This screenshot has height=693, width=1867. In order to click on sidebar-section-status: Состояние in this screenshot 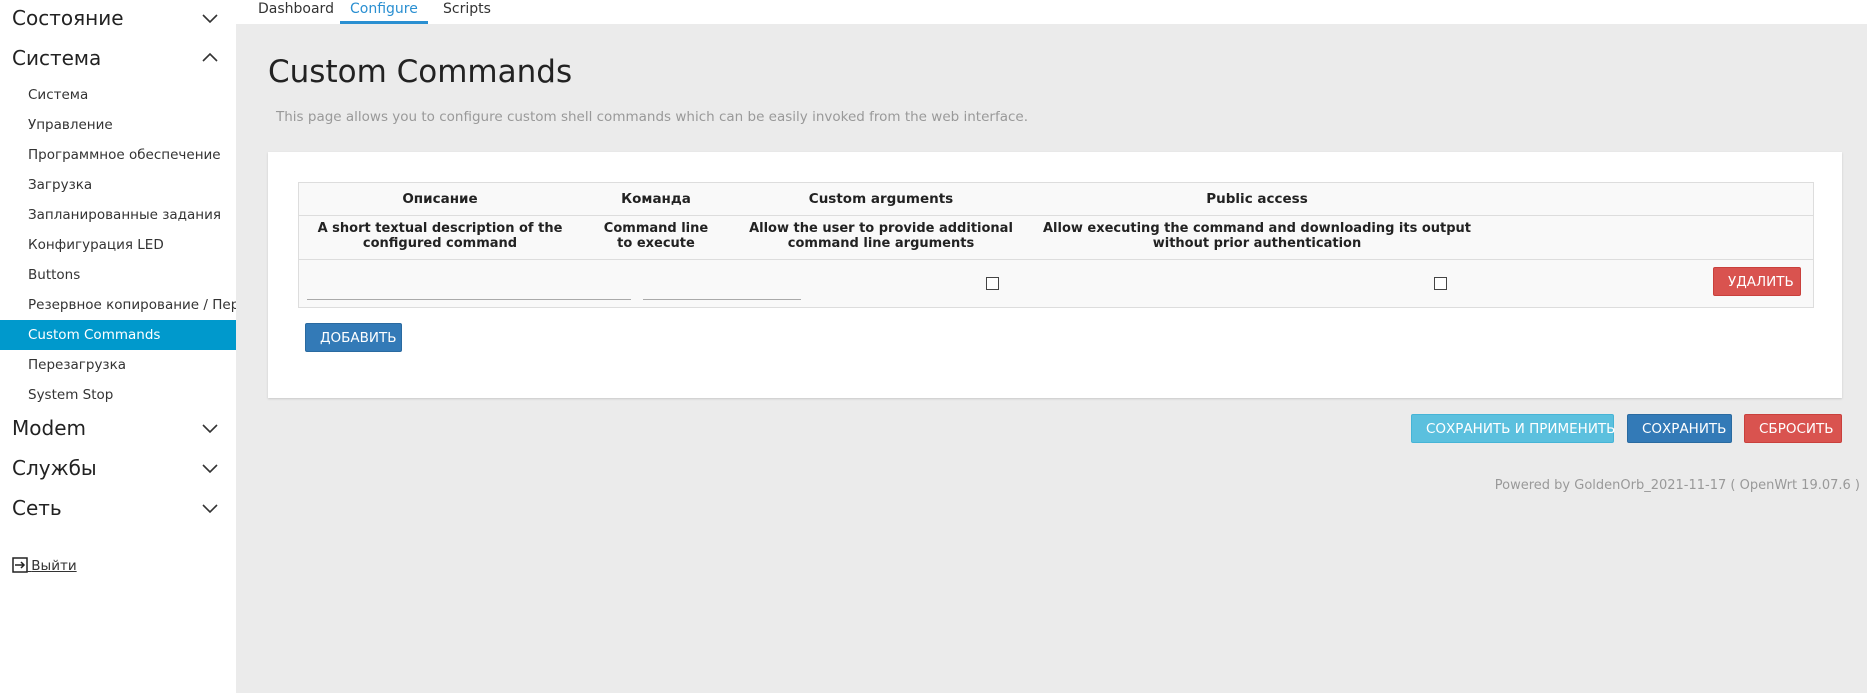, I will do `click(118, 20)`.